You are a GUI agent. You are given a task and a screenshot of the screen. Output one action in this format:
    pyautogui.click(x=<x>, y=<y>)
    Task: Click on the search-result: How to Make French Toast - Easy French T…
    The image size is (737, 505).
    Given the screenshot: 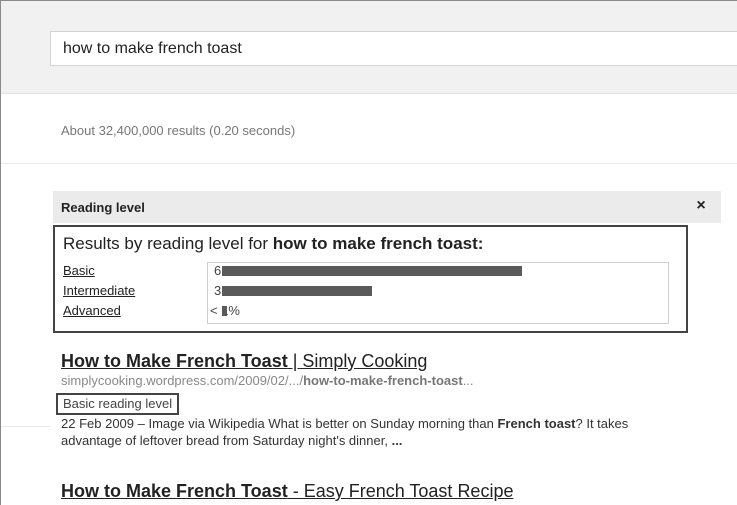 What is the action you would take?
    pyautogui.click(x=287, y=491)
    